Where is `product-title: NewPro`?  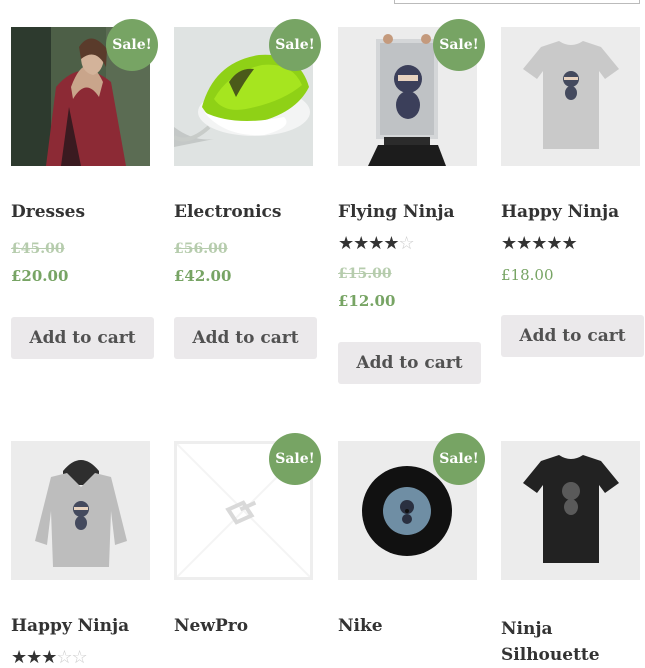
product-title: NewPro is located at coordinates (211, 626).